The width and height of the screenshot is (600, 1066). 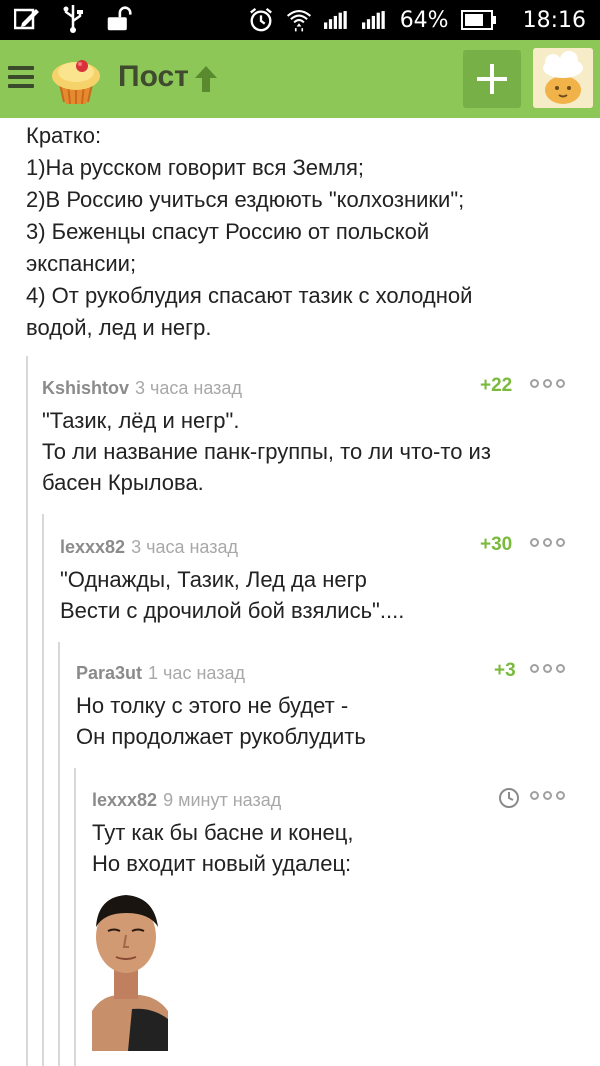 I want to click on wifi-icon, so click(x=299, y=20).